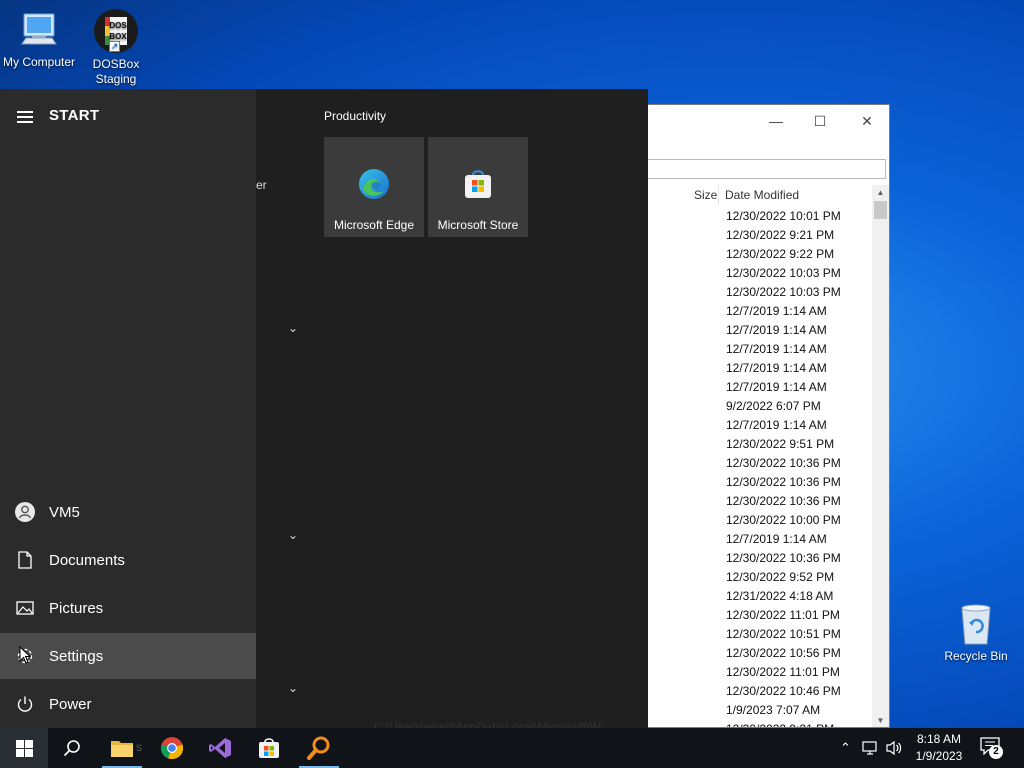 This screenshot has width=1024, height=768. What do you see at coordinates (128, 704) in the screenshot?
I see `start-item-power: Power` at bounding box center [128, 704].